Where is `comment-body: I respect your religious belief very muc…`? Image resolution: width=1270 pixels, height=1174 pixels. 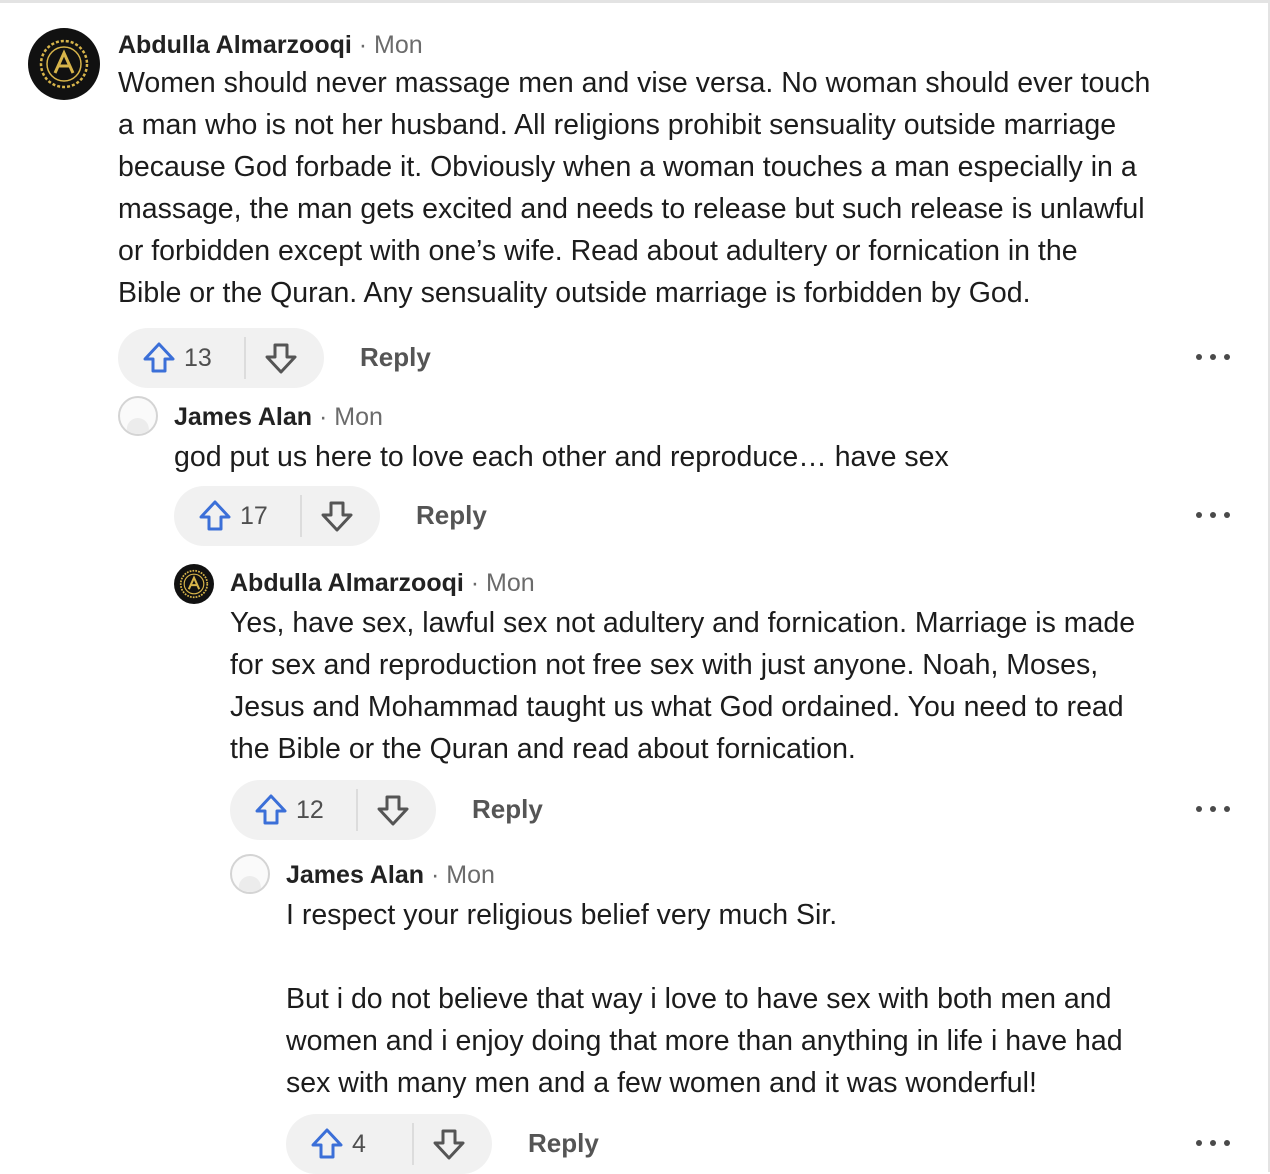 comment-body: I respect your religious belief very muc… is located at coordinates (704, 999).